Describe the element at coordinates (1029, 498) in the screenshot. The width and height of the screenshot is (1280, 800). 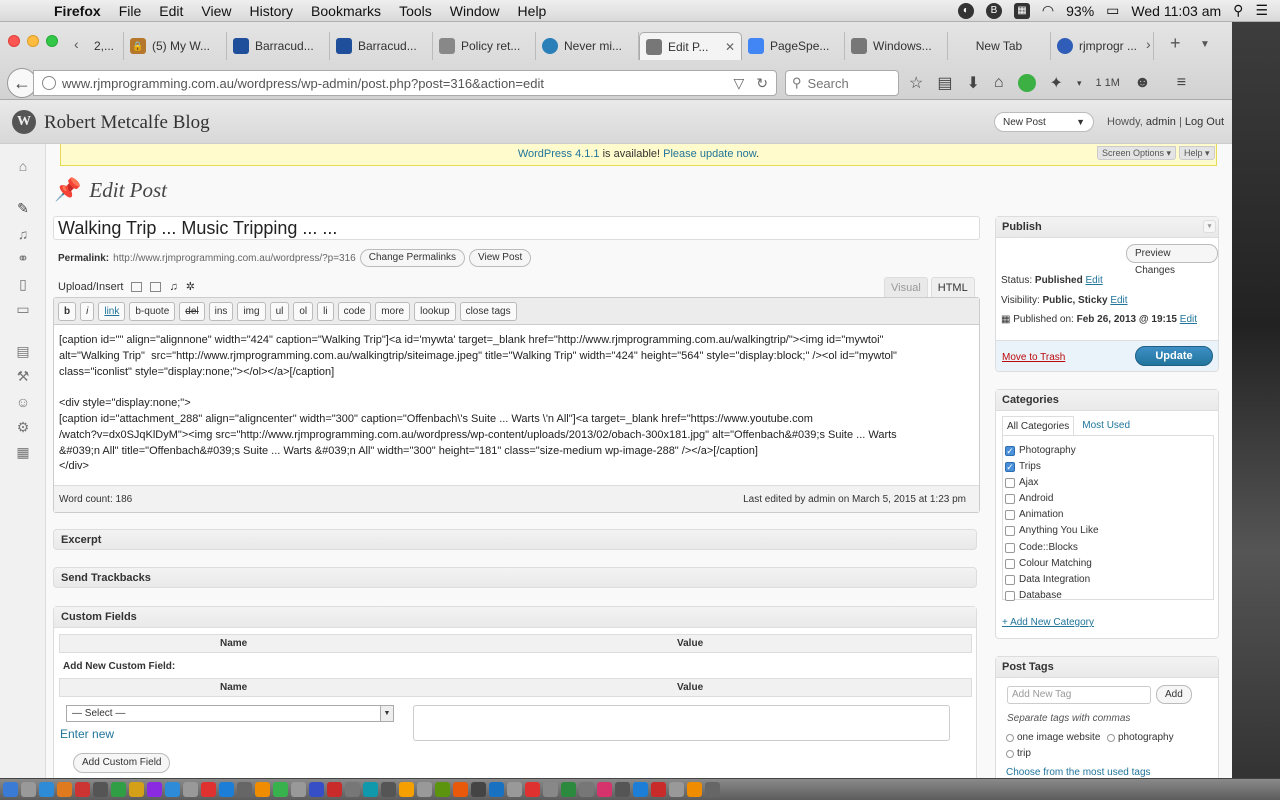
I see `category-item: Android` at that location.